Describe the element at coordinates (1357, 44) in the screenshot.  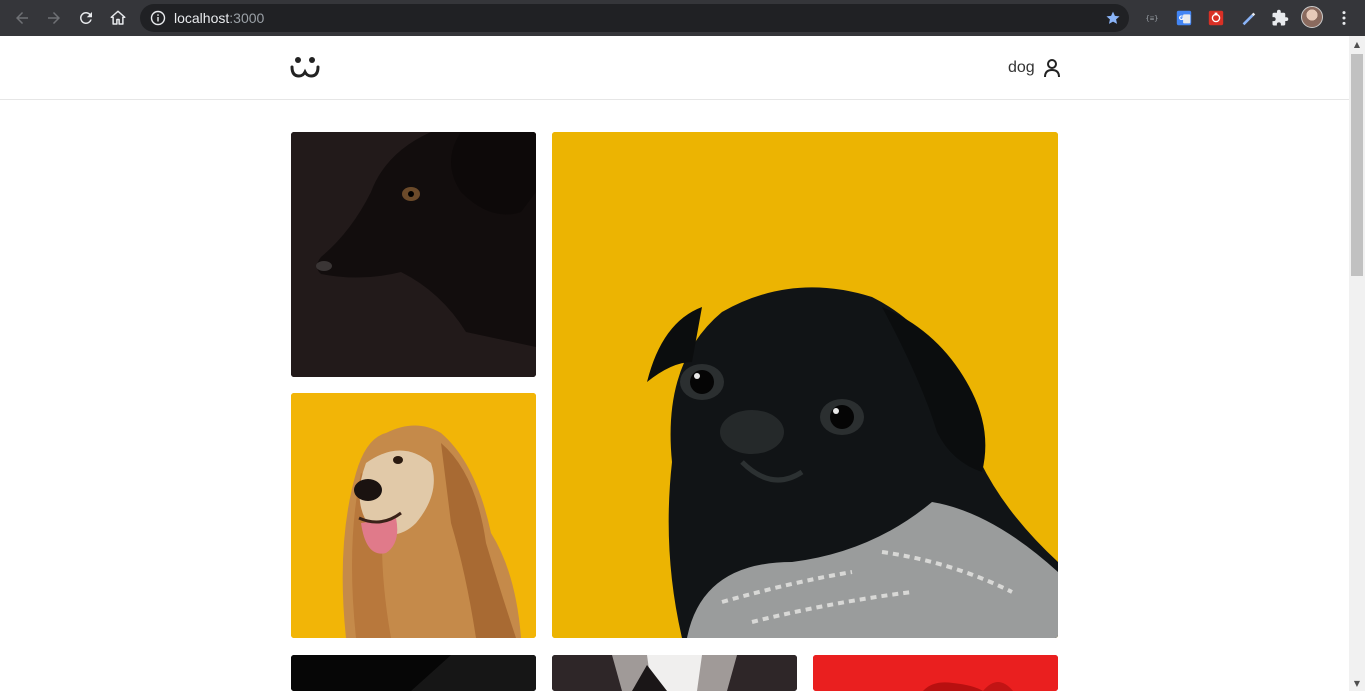
I see `scroll-up-arrow-icon: ▲` at that location.